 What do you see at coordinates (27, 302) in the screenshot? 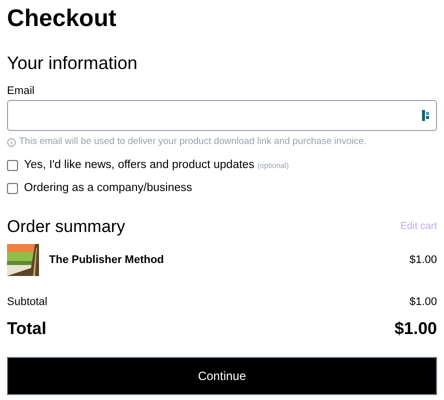
I see `subtotal-label: Subtotal` at bounding box center [27, 302].